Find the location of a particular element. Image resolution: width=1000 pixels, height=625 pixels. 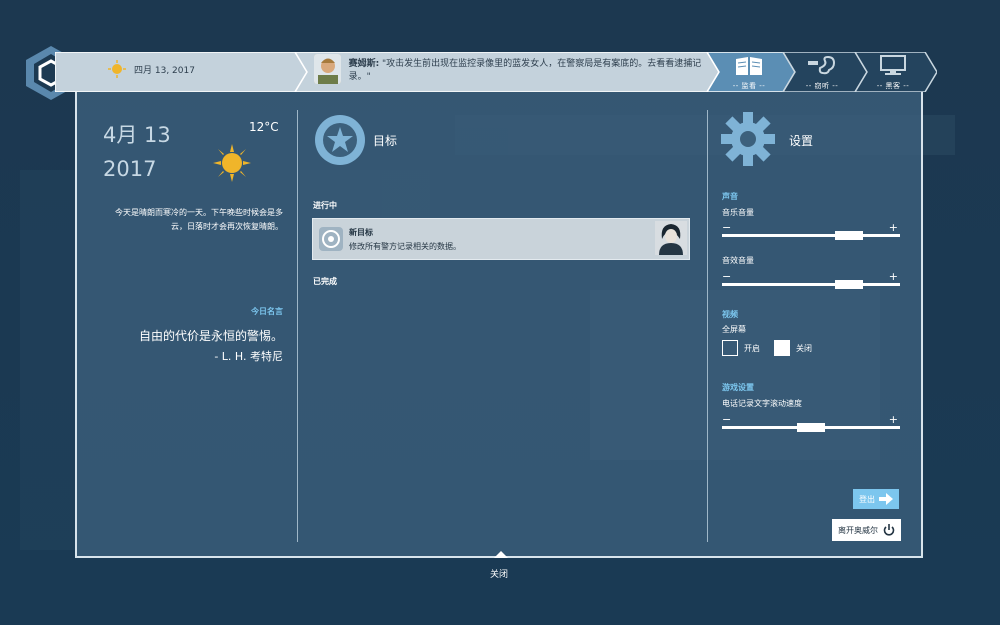

fullscreen-off-label: 关闭 is located at coordinates (804, 348).